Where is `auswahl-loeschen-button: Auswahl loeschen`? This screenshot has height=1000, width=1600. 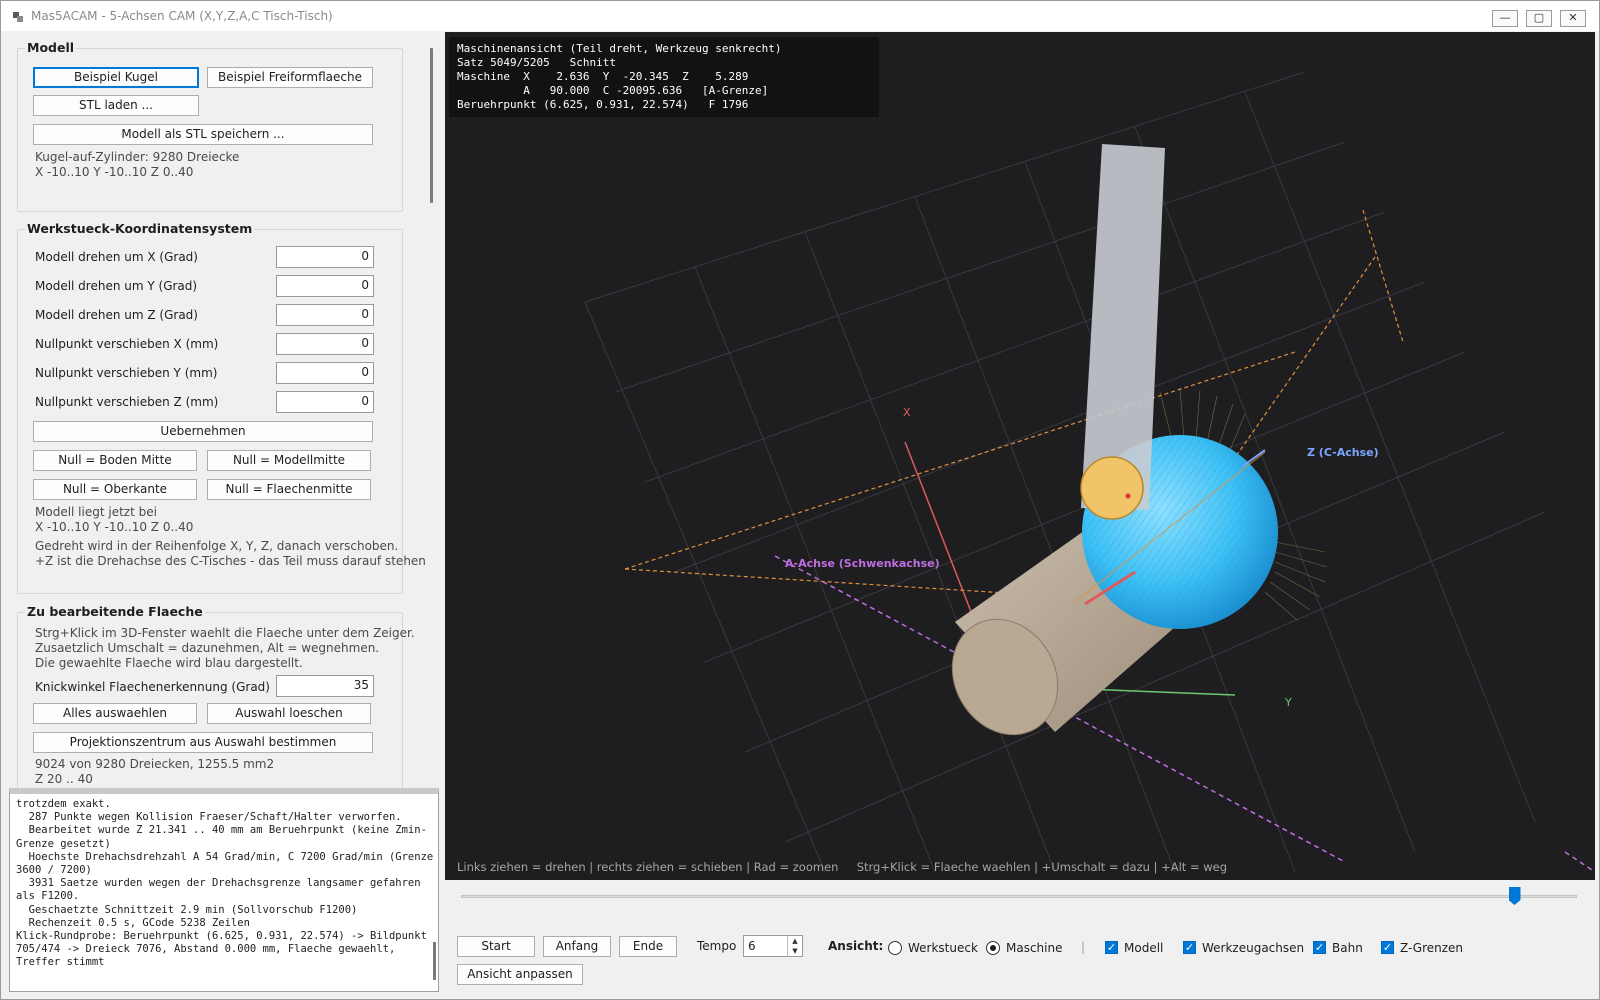
auswahl-loeschen-button: Auswahl loeschen is located at coordinates (289, 713).